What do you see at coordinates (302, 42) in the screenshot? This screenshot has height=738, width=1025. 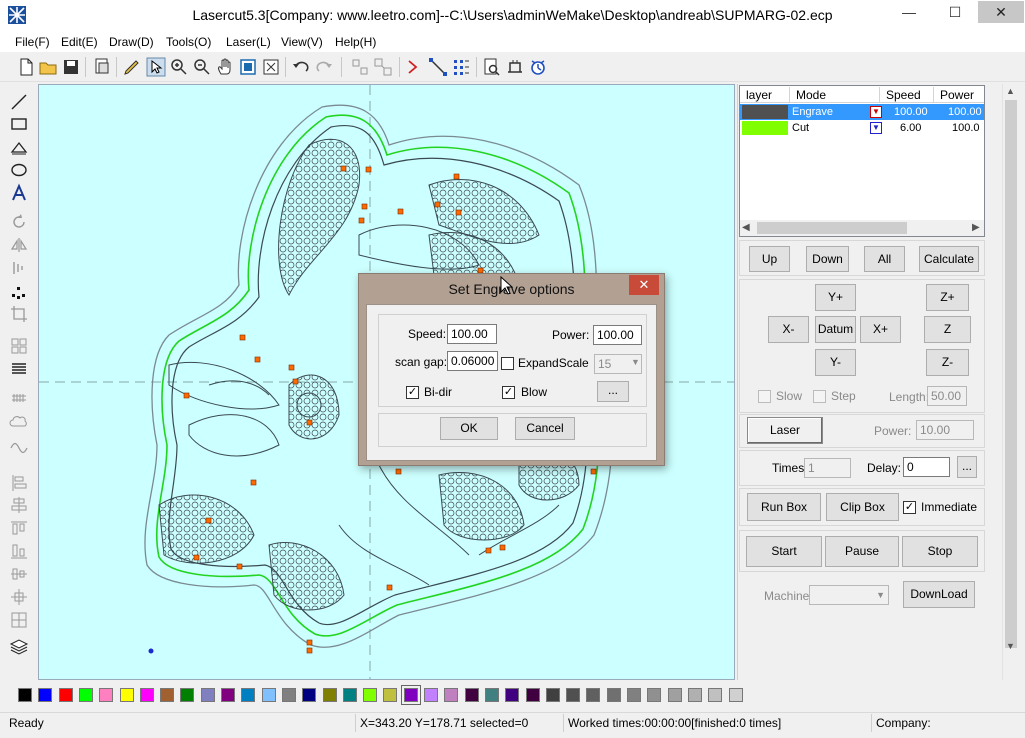 I see `menu-view: View(V)` at bounding box center [302, 42].